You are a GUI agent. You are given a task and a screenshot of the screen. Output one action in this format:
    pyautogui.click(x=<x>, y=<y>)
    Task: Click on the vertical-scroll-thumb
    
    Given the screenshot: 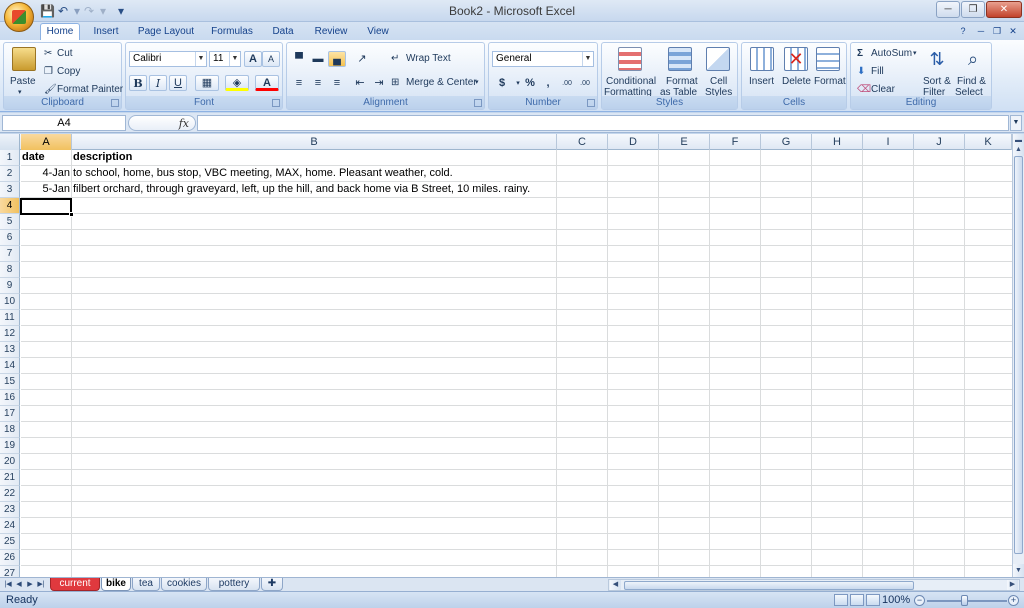 What is the action you would take?
    pyautogui.click(x=1018, y=355)
    